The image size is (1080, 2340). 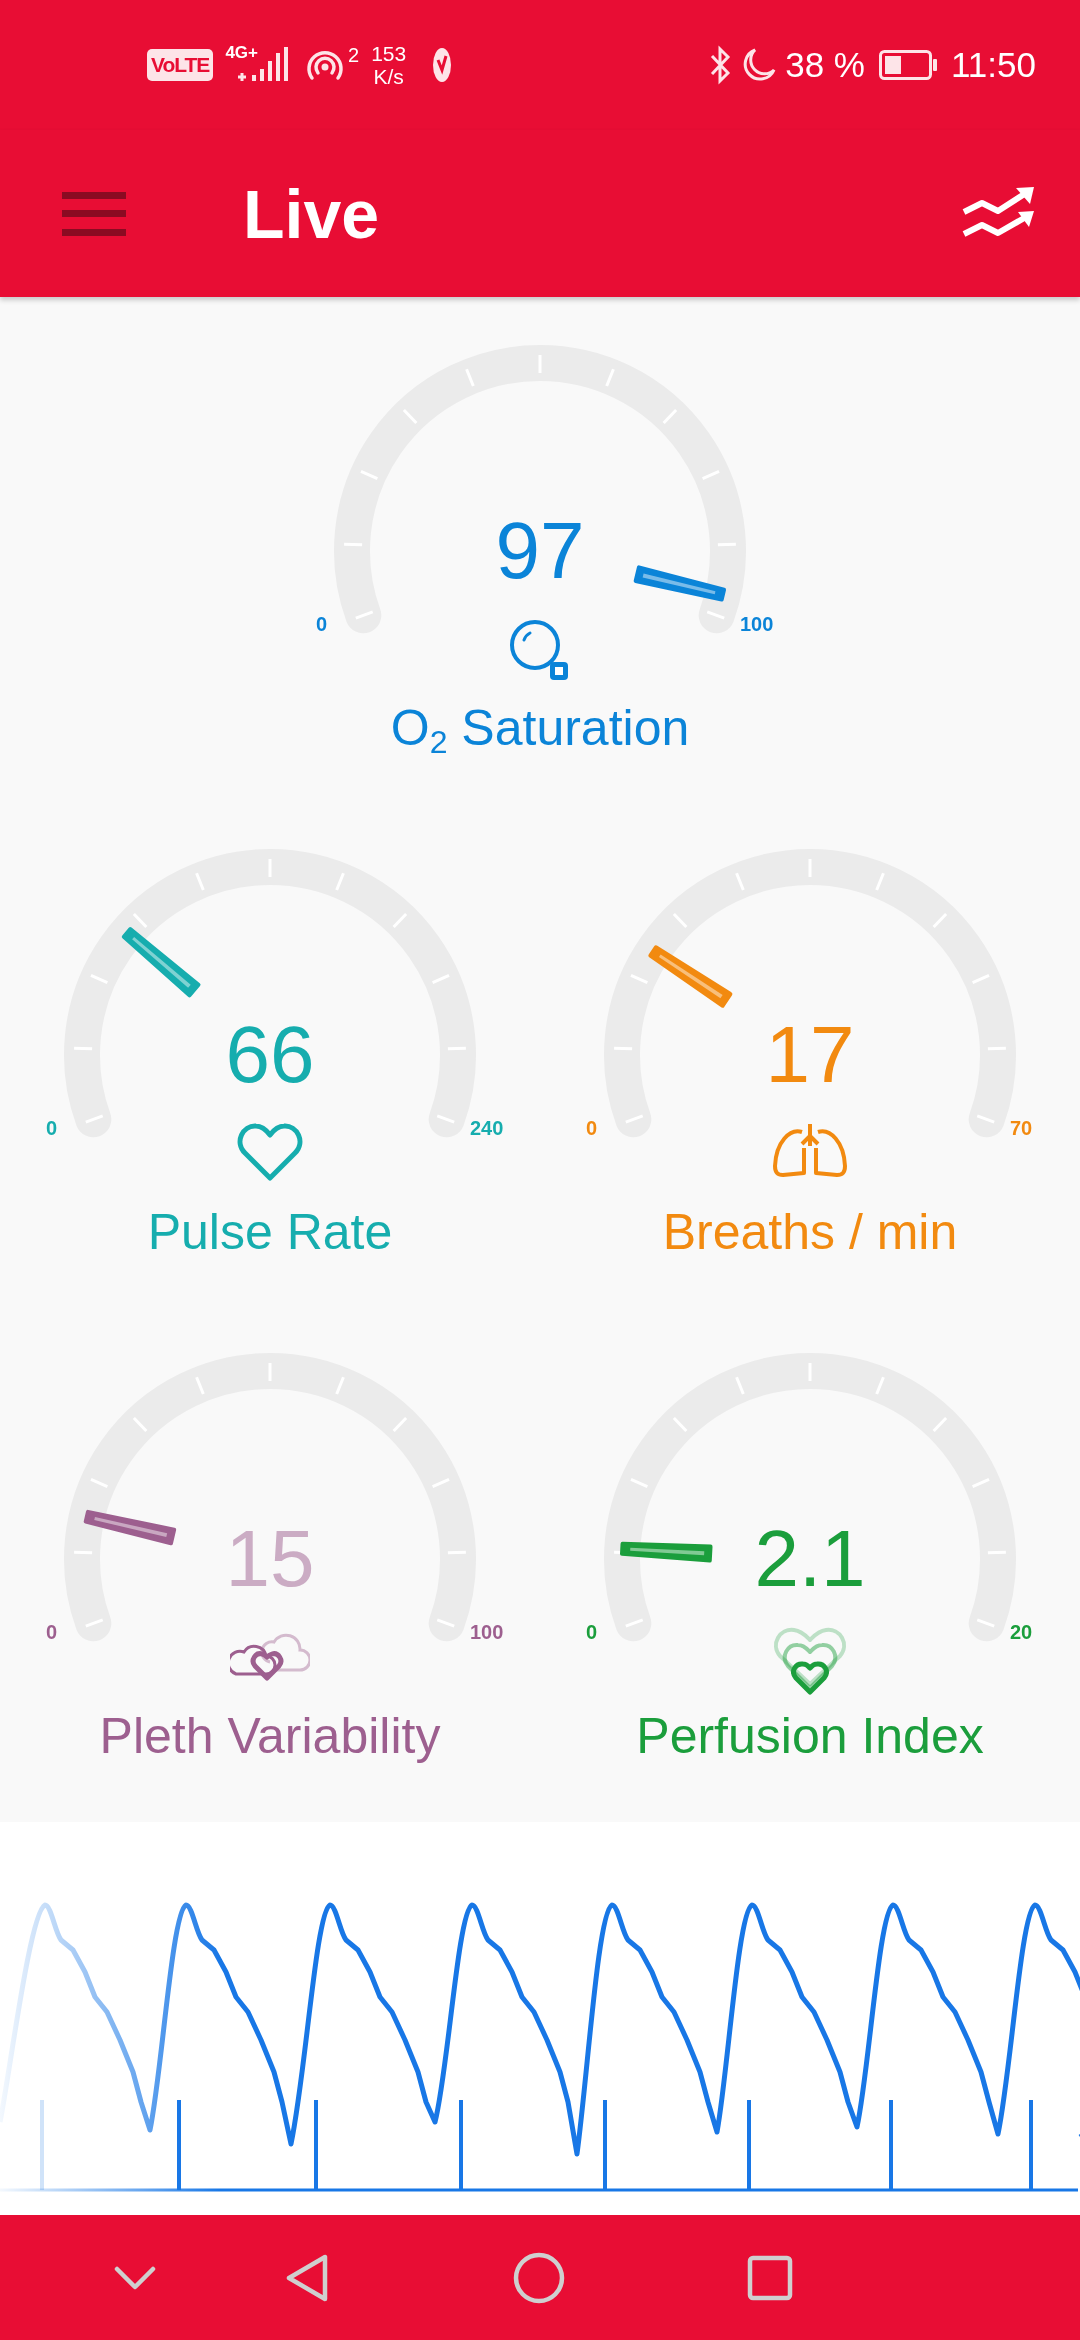 I want to click on volte-indicator: VoLTE, so click(x=180, y=65).